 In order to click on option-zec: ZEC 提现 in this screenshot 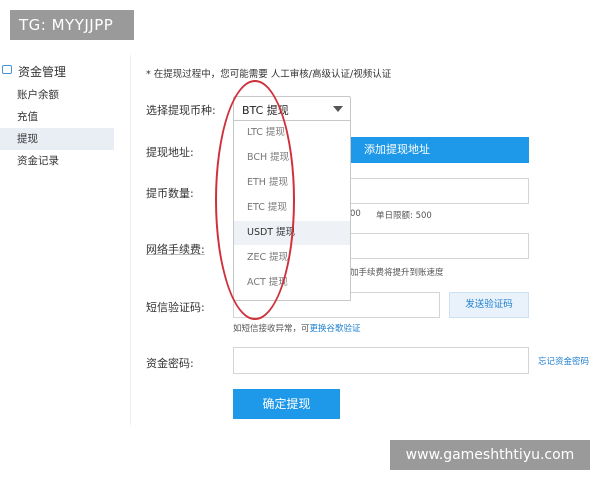, I will do `click(292, 258)`.